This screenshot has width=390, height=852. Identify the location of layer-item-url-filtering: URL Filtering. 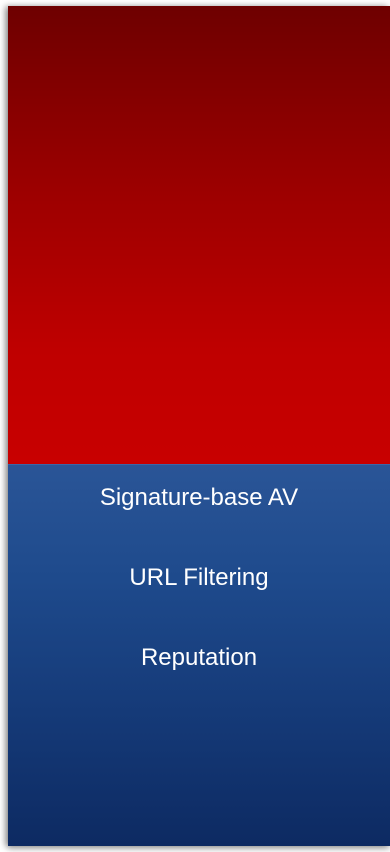
(199, 577).